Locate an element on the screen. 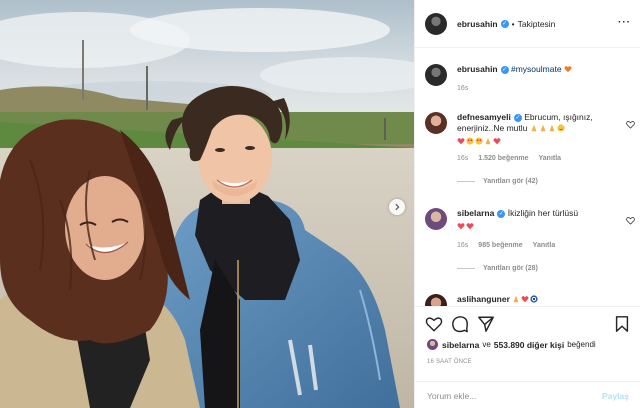 This screenshot has height=408, width=640. caption-author: ebrusahin is located at coordinates (477, 69).